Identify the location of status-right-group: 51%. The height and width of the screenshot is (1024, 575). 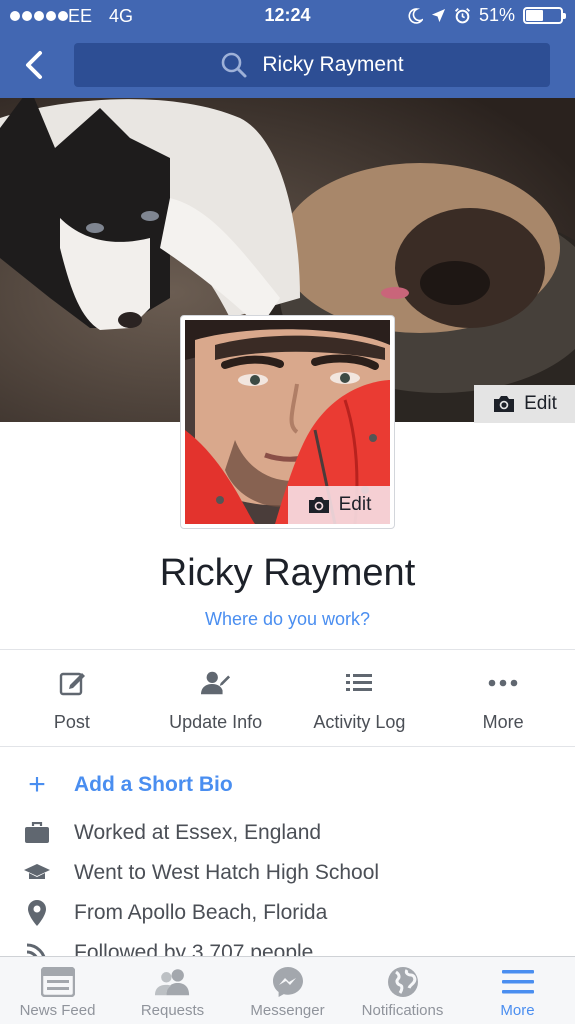
(486, 15).